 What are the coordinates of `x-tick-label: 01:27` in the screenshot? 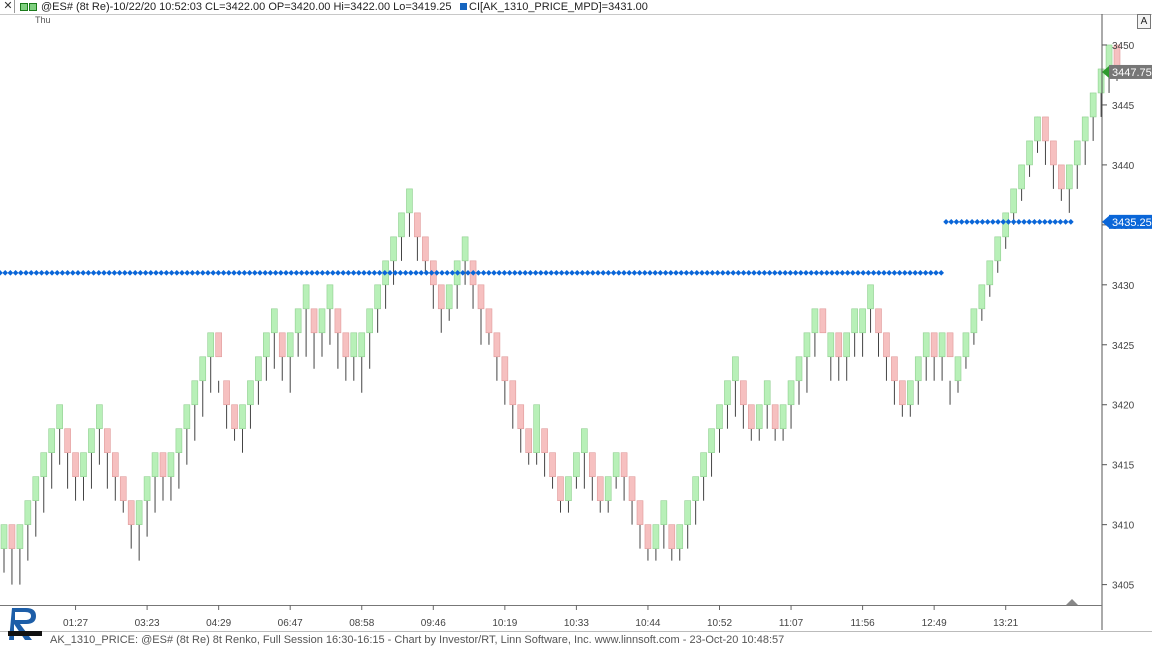 It's located at (75, 623).